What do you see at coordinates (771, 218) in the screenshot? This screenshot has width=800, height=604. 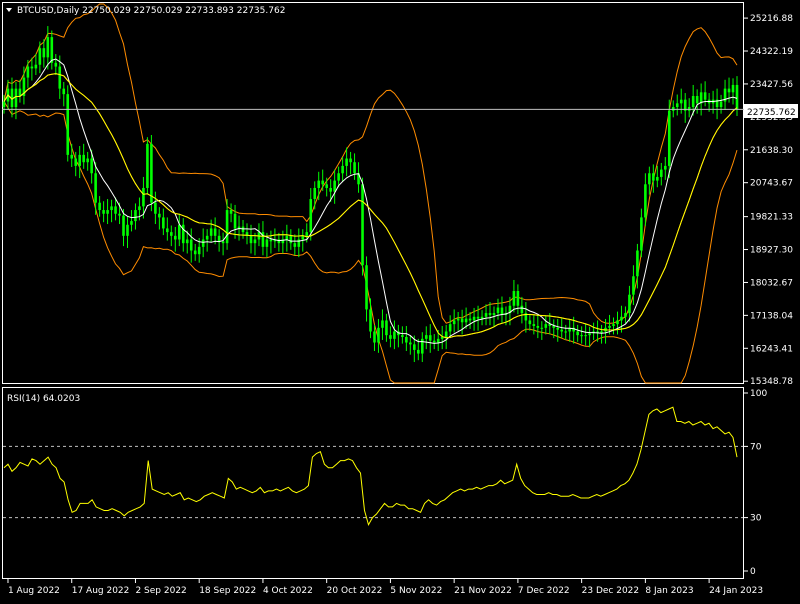 I see `price-tick-label: 19821.33` at bounding box center [771, 218].